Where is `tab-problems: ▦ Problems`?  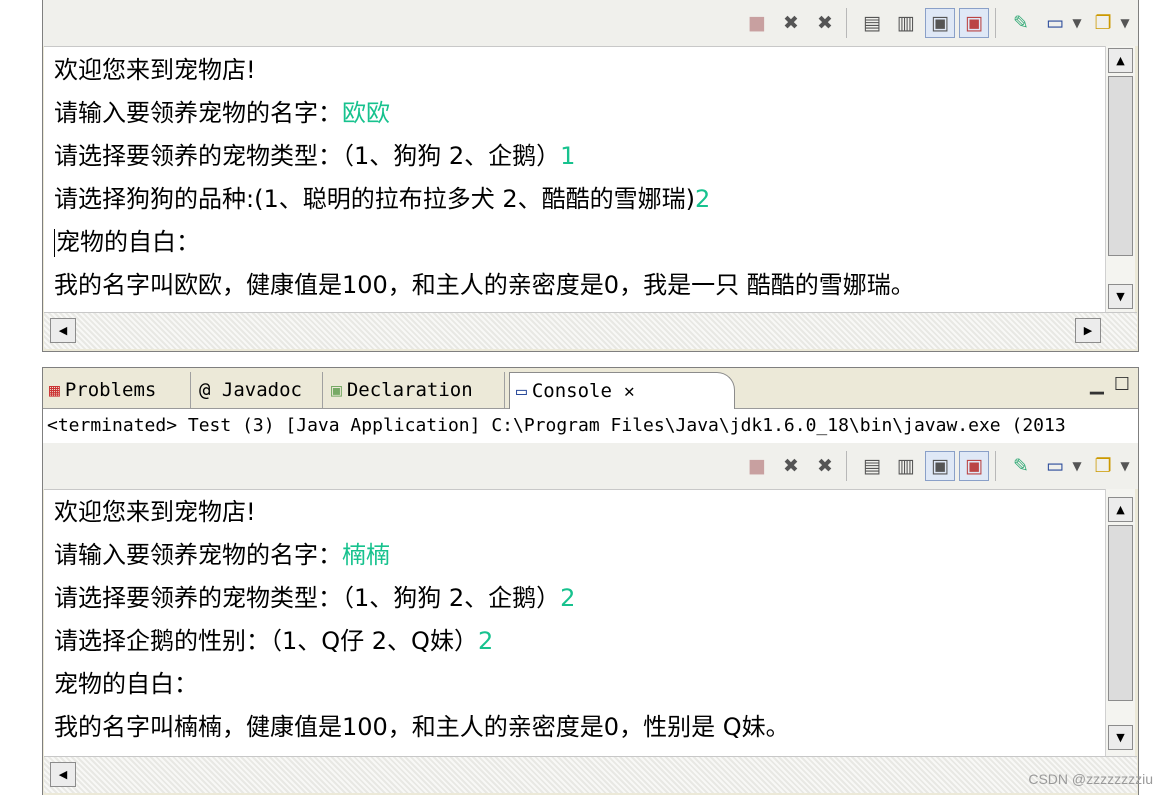
tab-problems: ▦ Problems is located at coordinates (117, 390).